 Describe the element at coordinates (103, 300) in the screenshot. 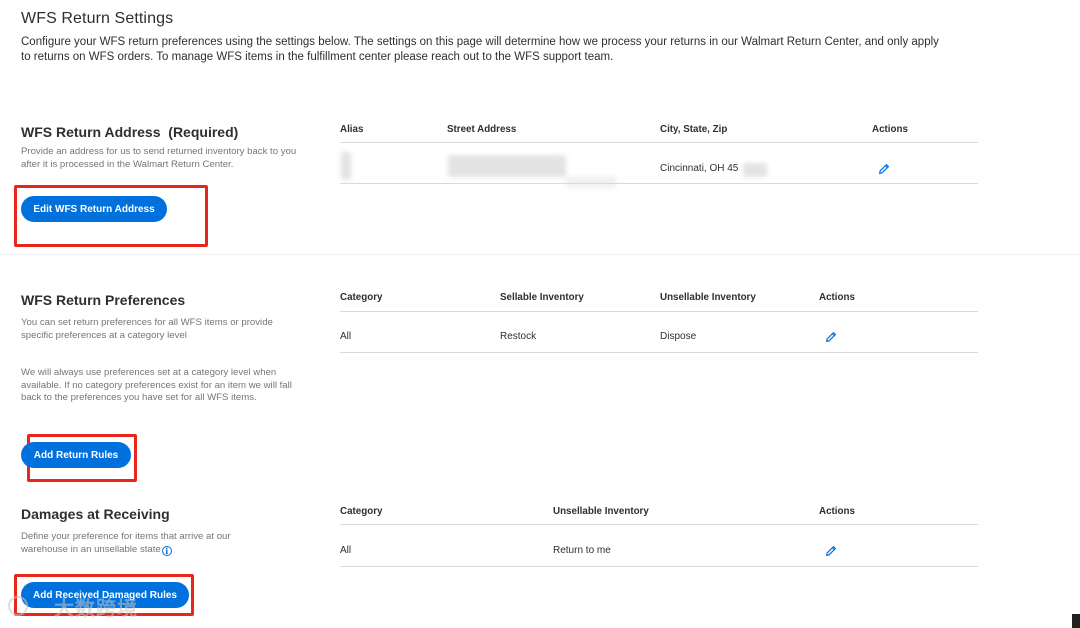

I see `preferences-title: WFS Return Preferences` at that location.